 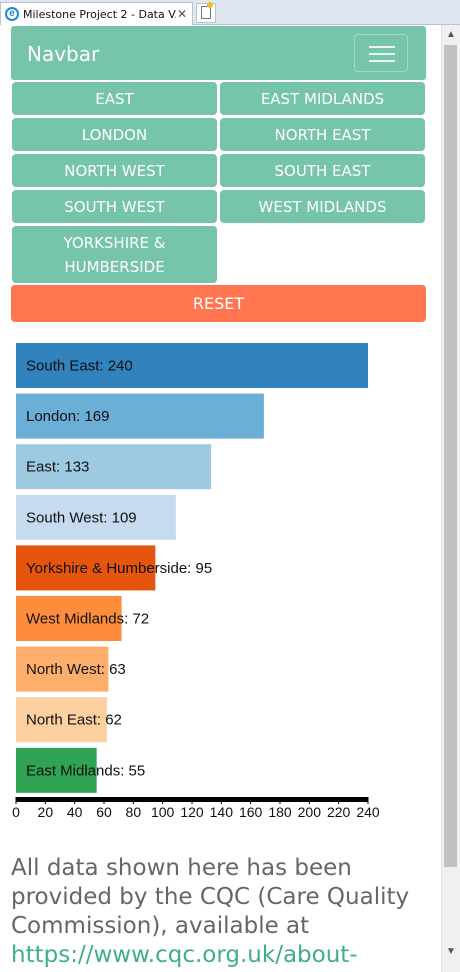 I want to click on x-axis-tick-label: 200, so click(x=310, y=812).